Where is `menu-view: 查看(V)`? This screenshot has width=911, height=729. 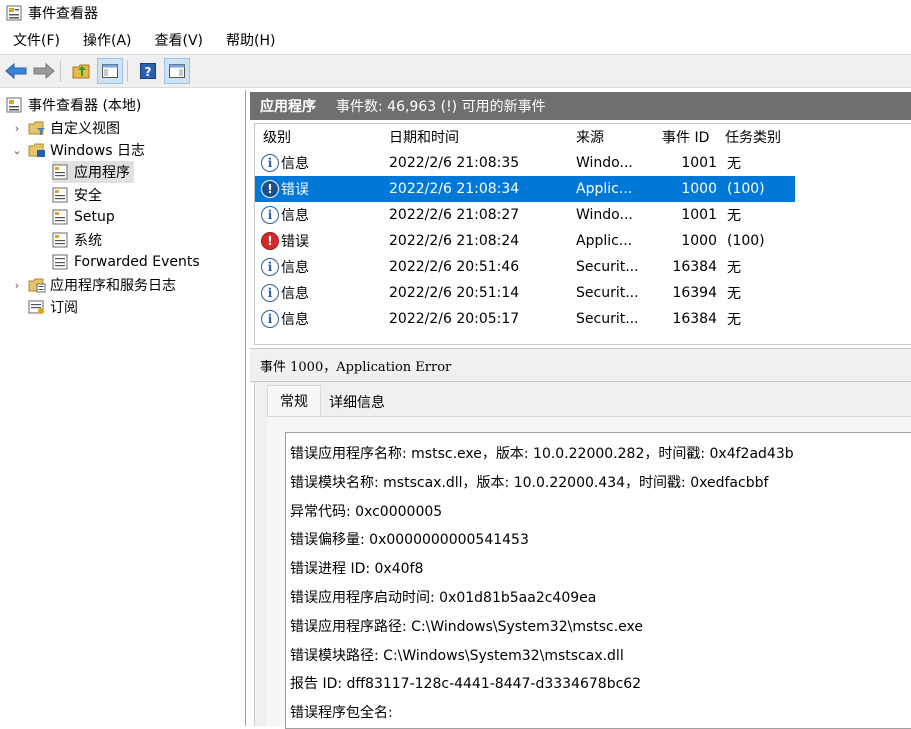 menu-view: 查看(V) is located at coordinates (178, 40).